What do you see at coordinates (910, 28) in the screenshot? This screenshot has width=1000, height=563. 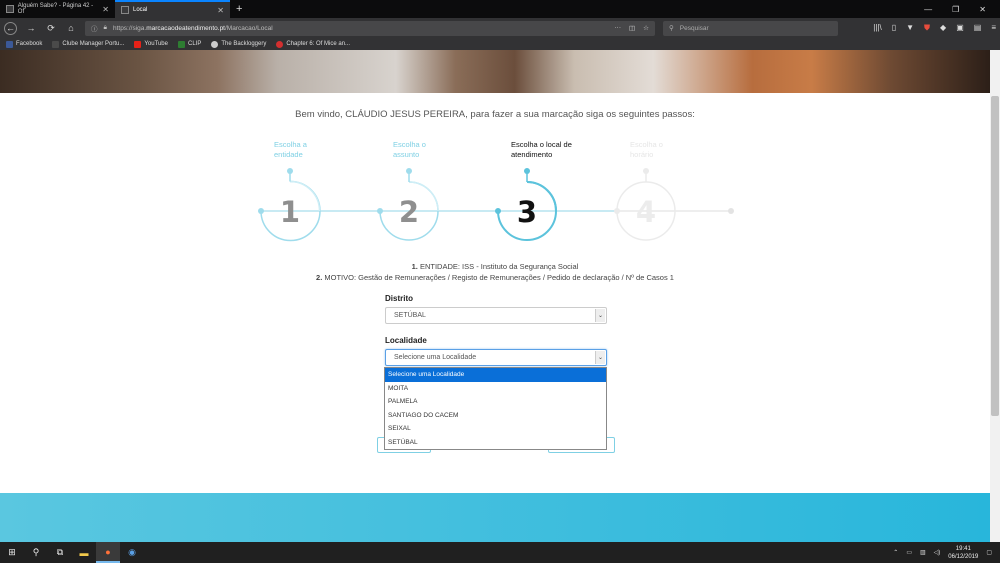 I see `filter-icon: ▼` at bounding box center [910, 28].